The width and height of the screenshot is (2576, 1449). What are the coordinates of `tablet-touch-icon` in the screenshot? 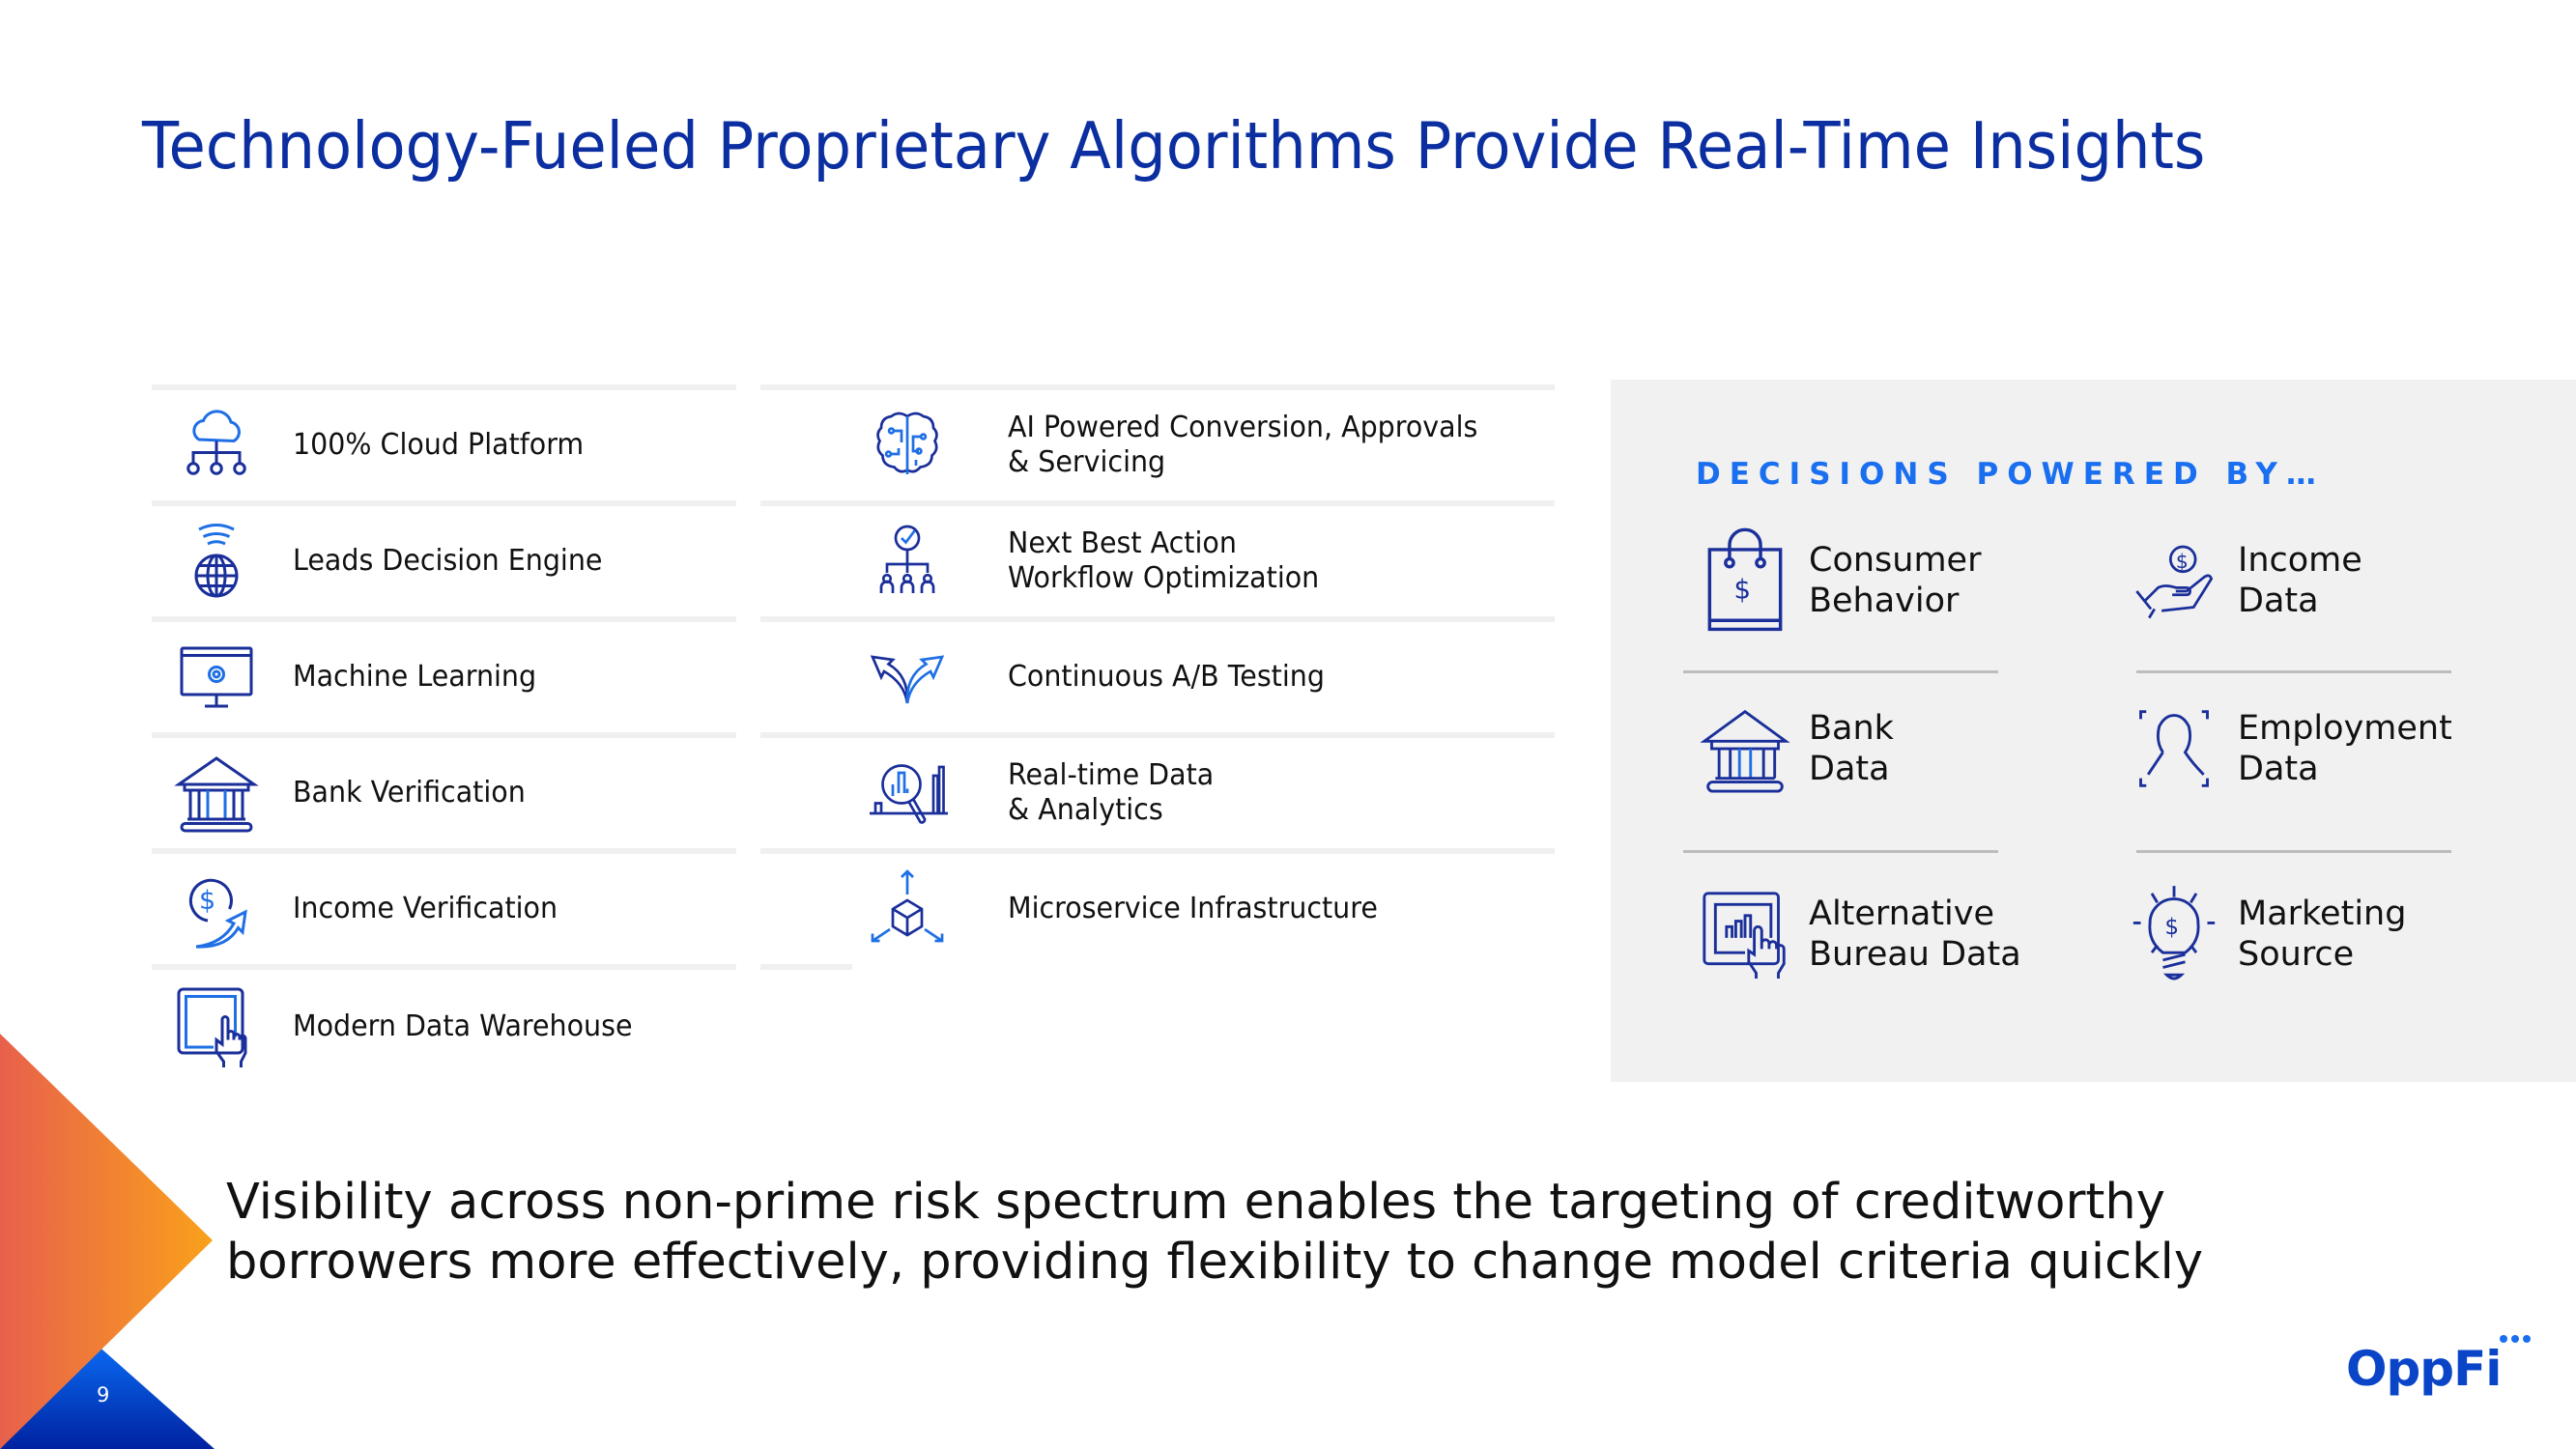 It's located at (217, 1026).